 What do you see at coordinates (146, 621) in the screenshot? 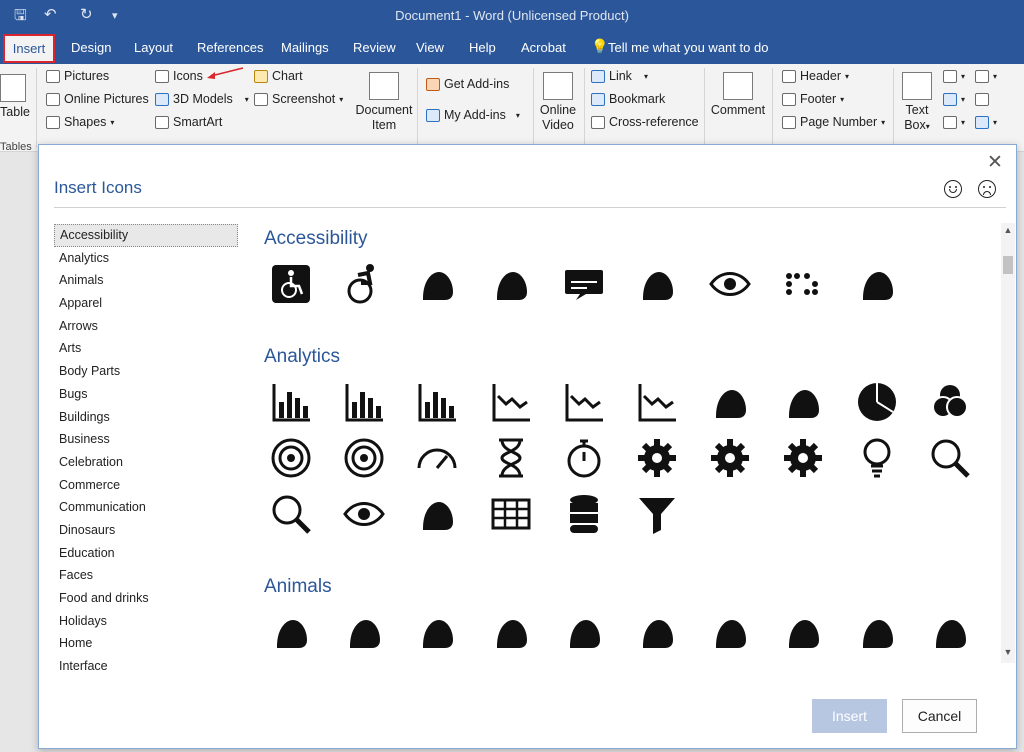
I see `category-item-holidays: Holidays` at bounding box center [146, 621].